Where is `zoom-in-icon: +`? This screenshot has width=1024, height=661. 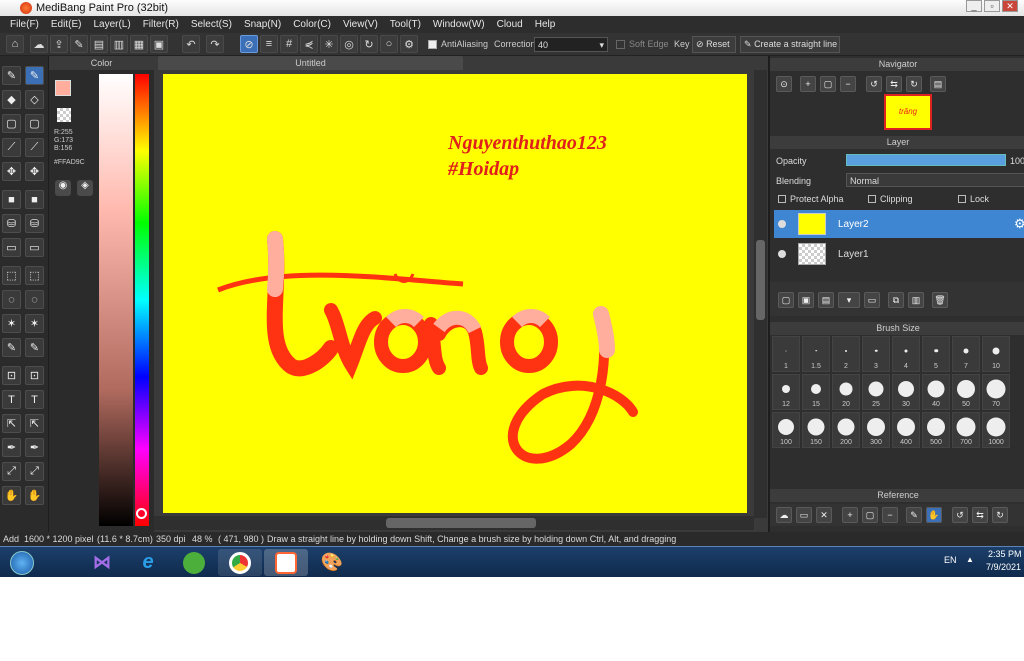 zoom-in-icon: + is located at coordinates (808, 84).